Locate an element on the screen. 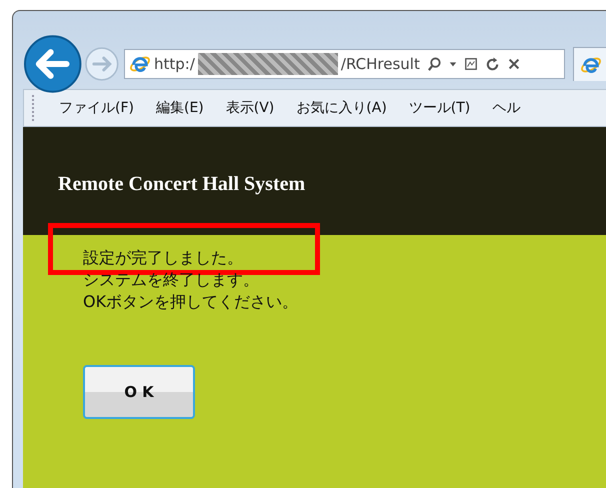 This screenshot has height=488, width=606. menu-item: ヘル is located at coordinates (506, 108).